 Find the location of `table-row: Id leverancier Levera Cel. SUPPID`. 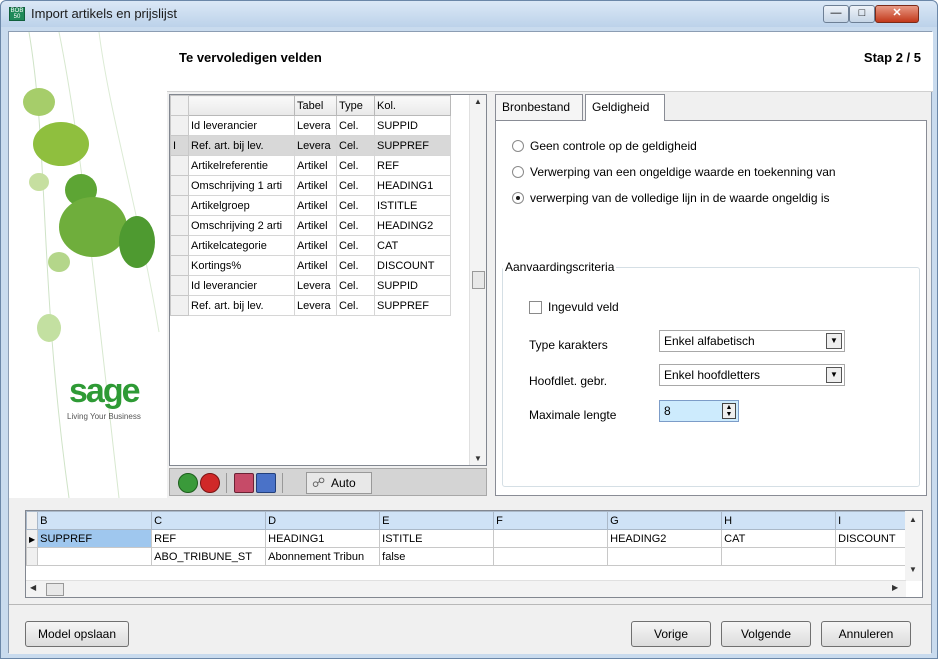

table-row: Id leverancier Levera Cel. SUPPID is located at coordinates (310, 285).